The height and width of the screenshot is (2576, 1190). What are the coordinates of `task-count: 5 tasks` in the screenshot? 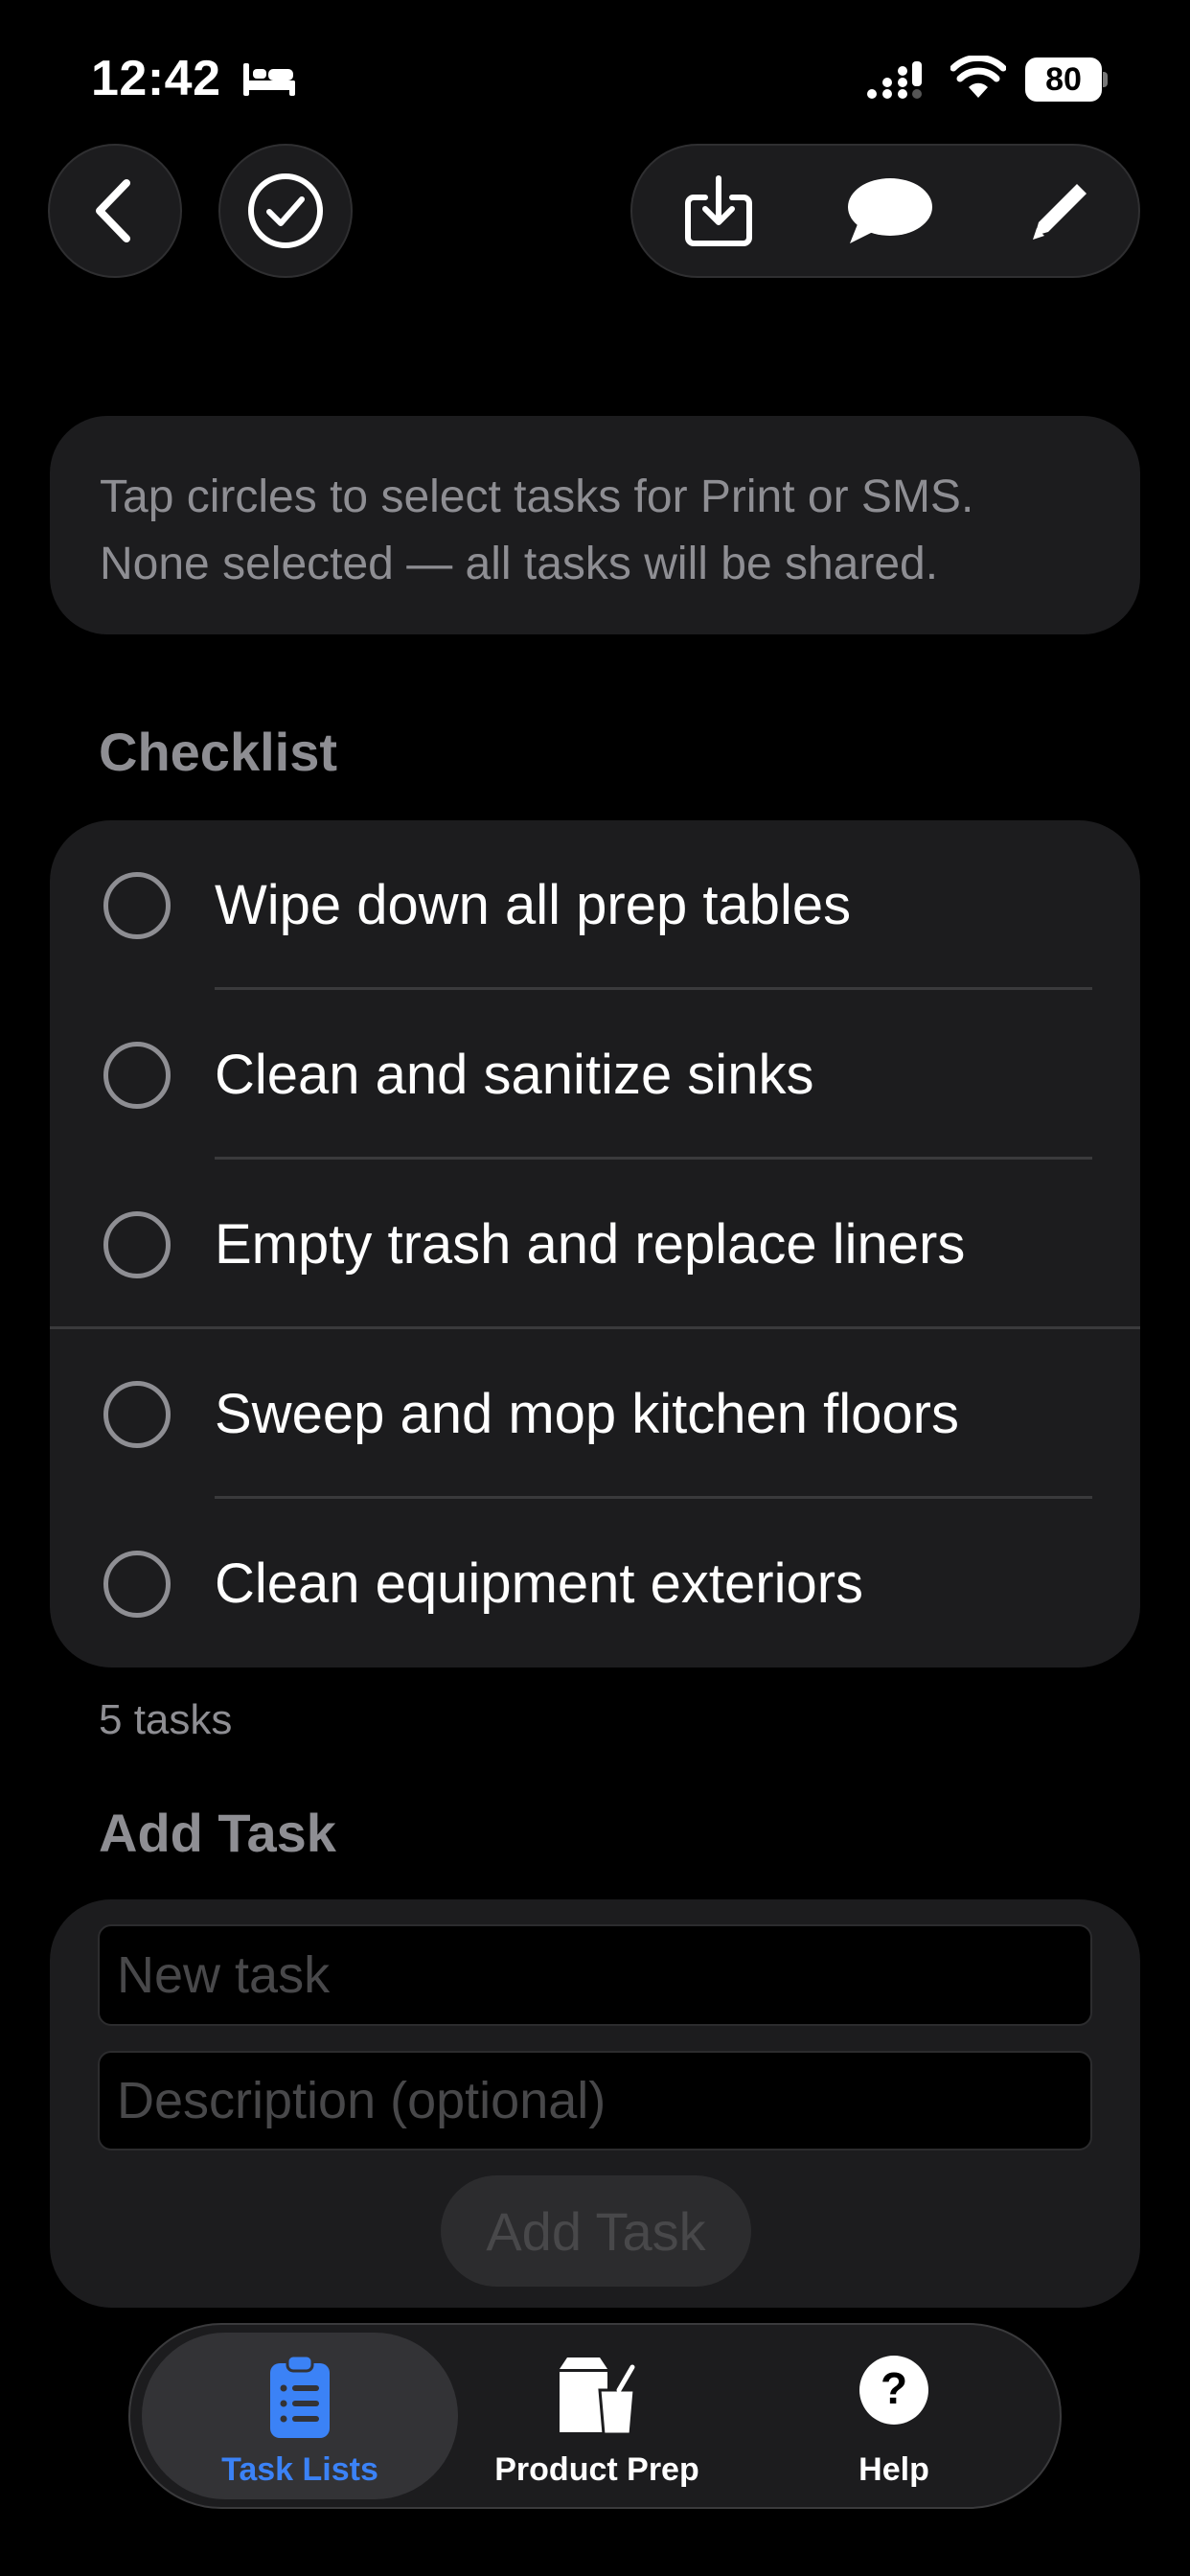 It's located at (166, 1719).